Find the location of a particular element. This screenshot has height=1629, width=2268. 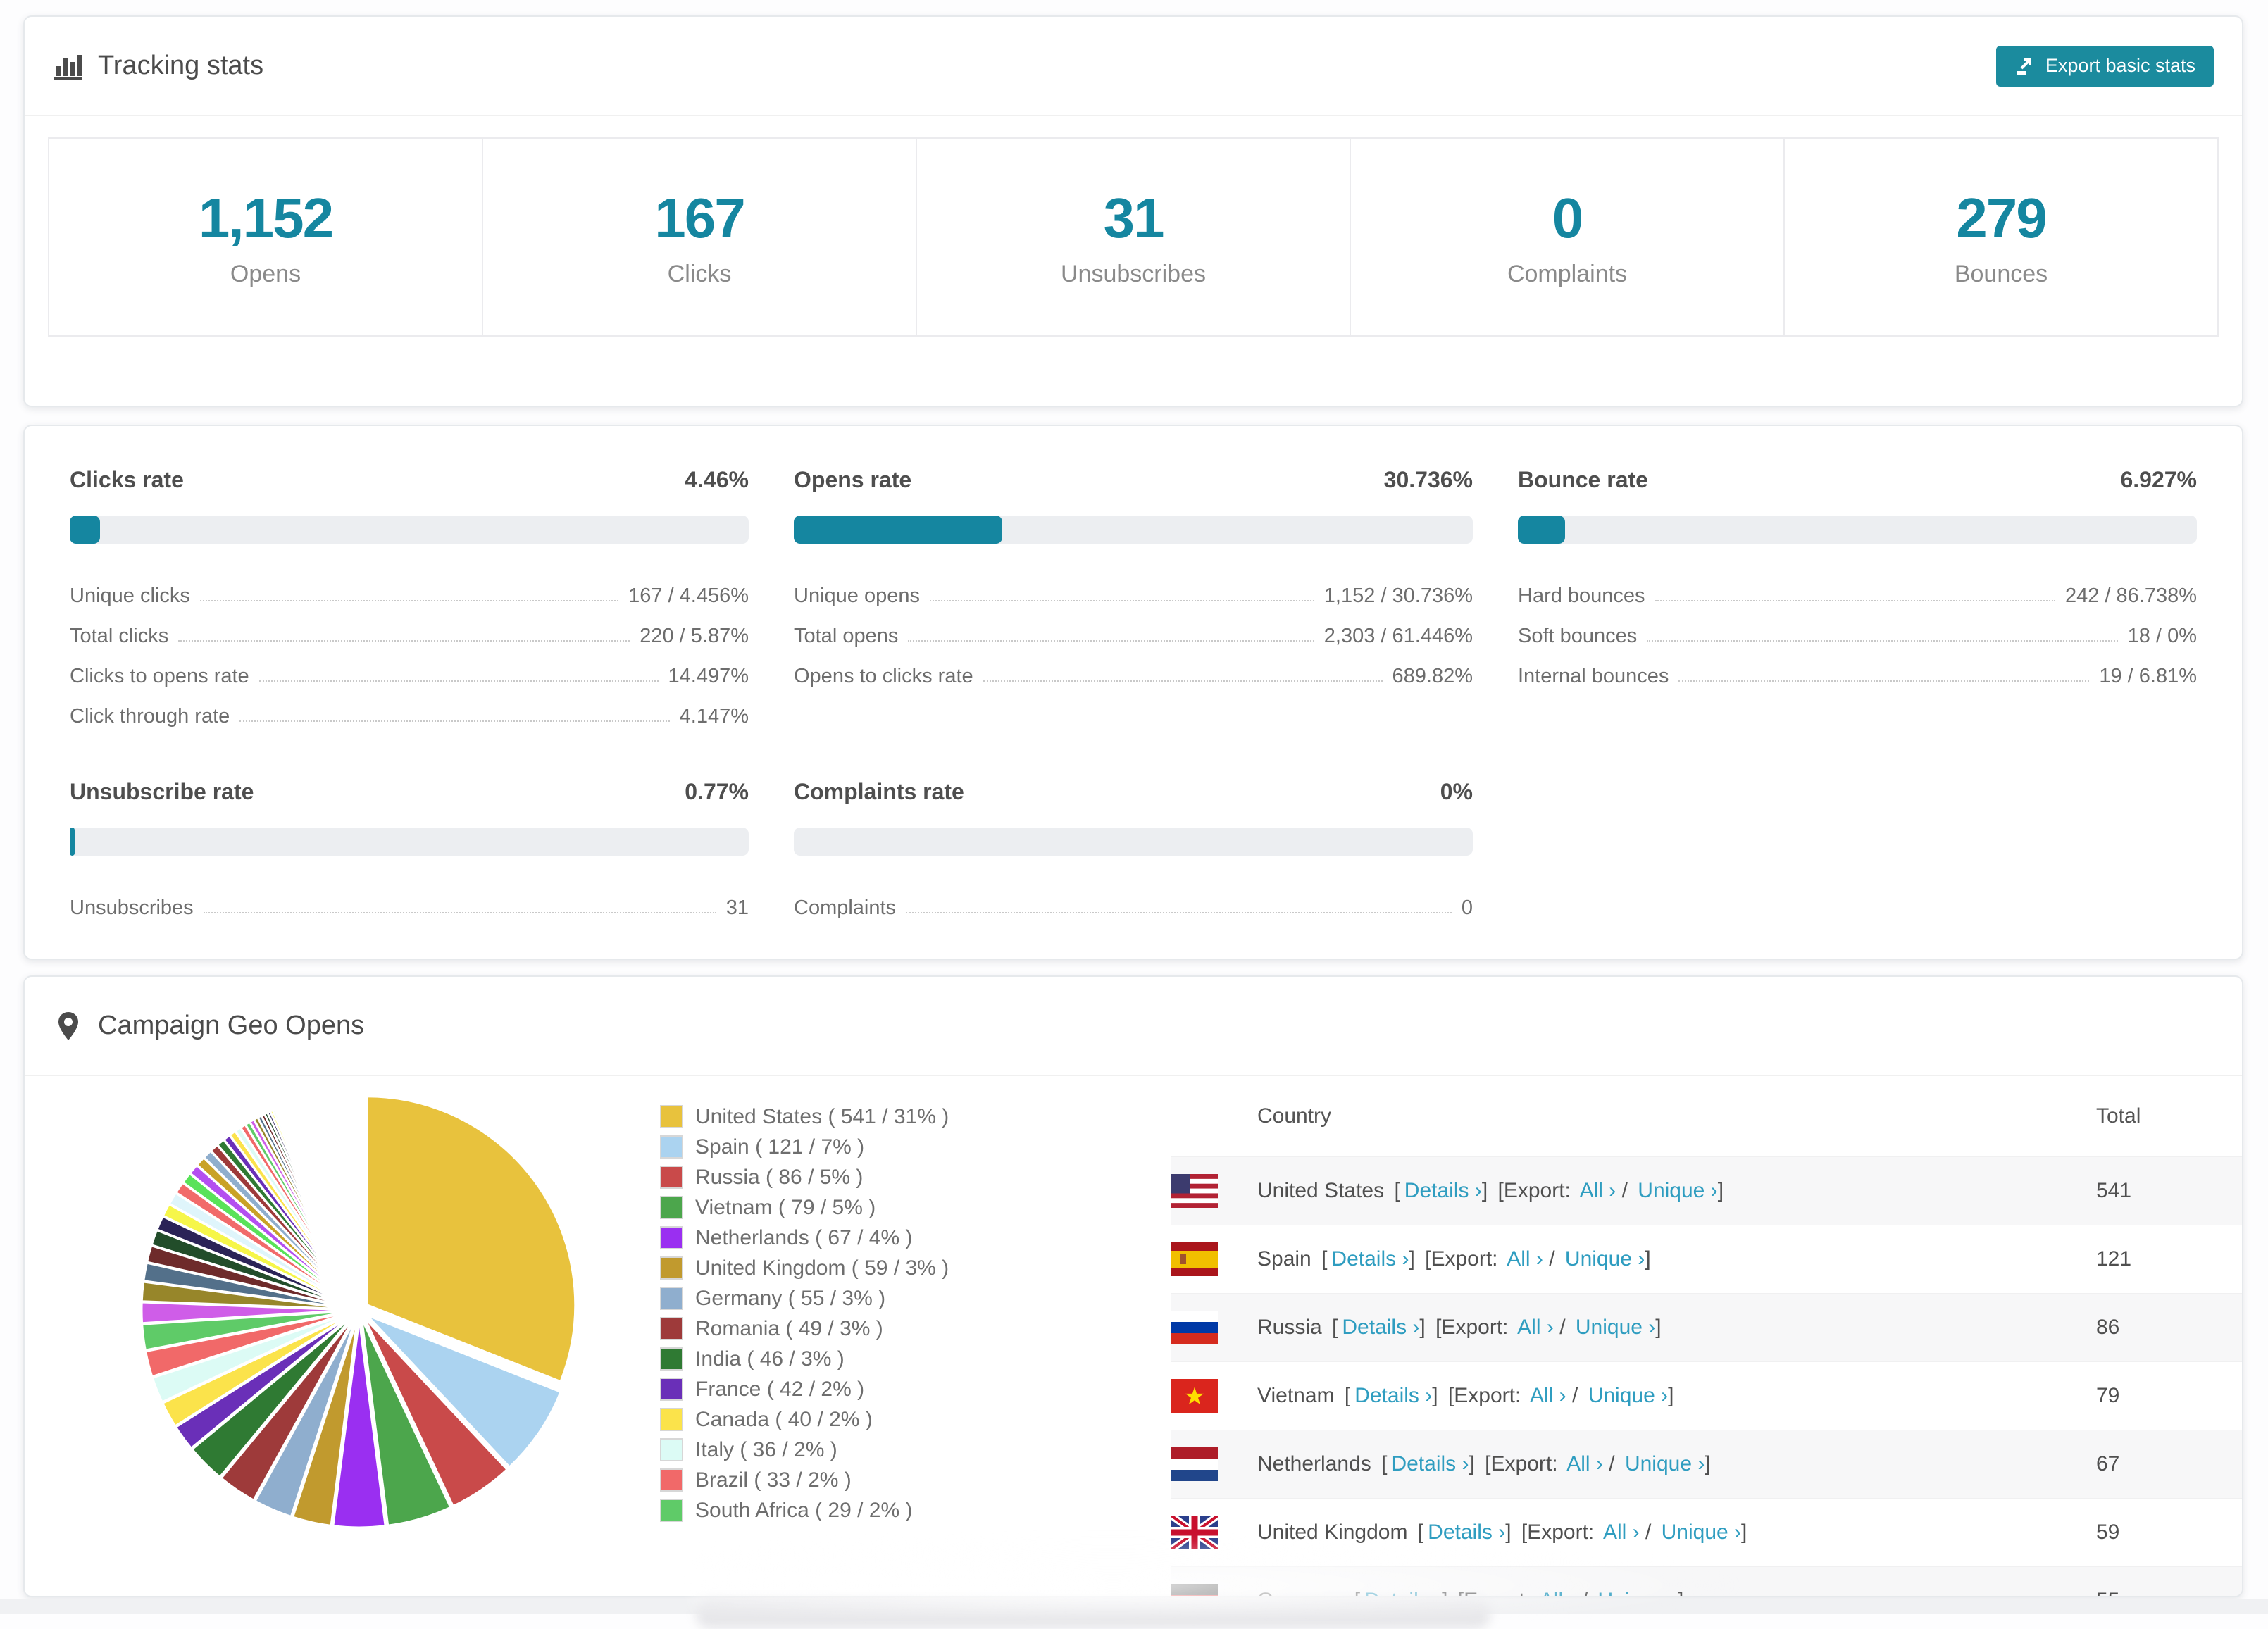

stat-label: Unique clicks is located at coordinates (130, 596).